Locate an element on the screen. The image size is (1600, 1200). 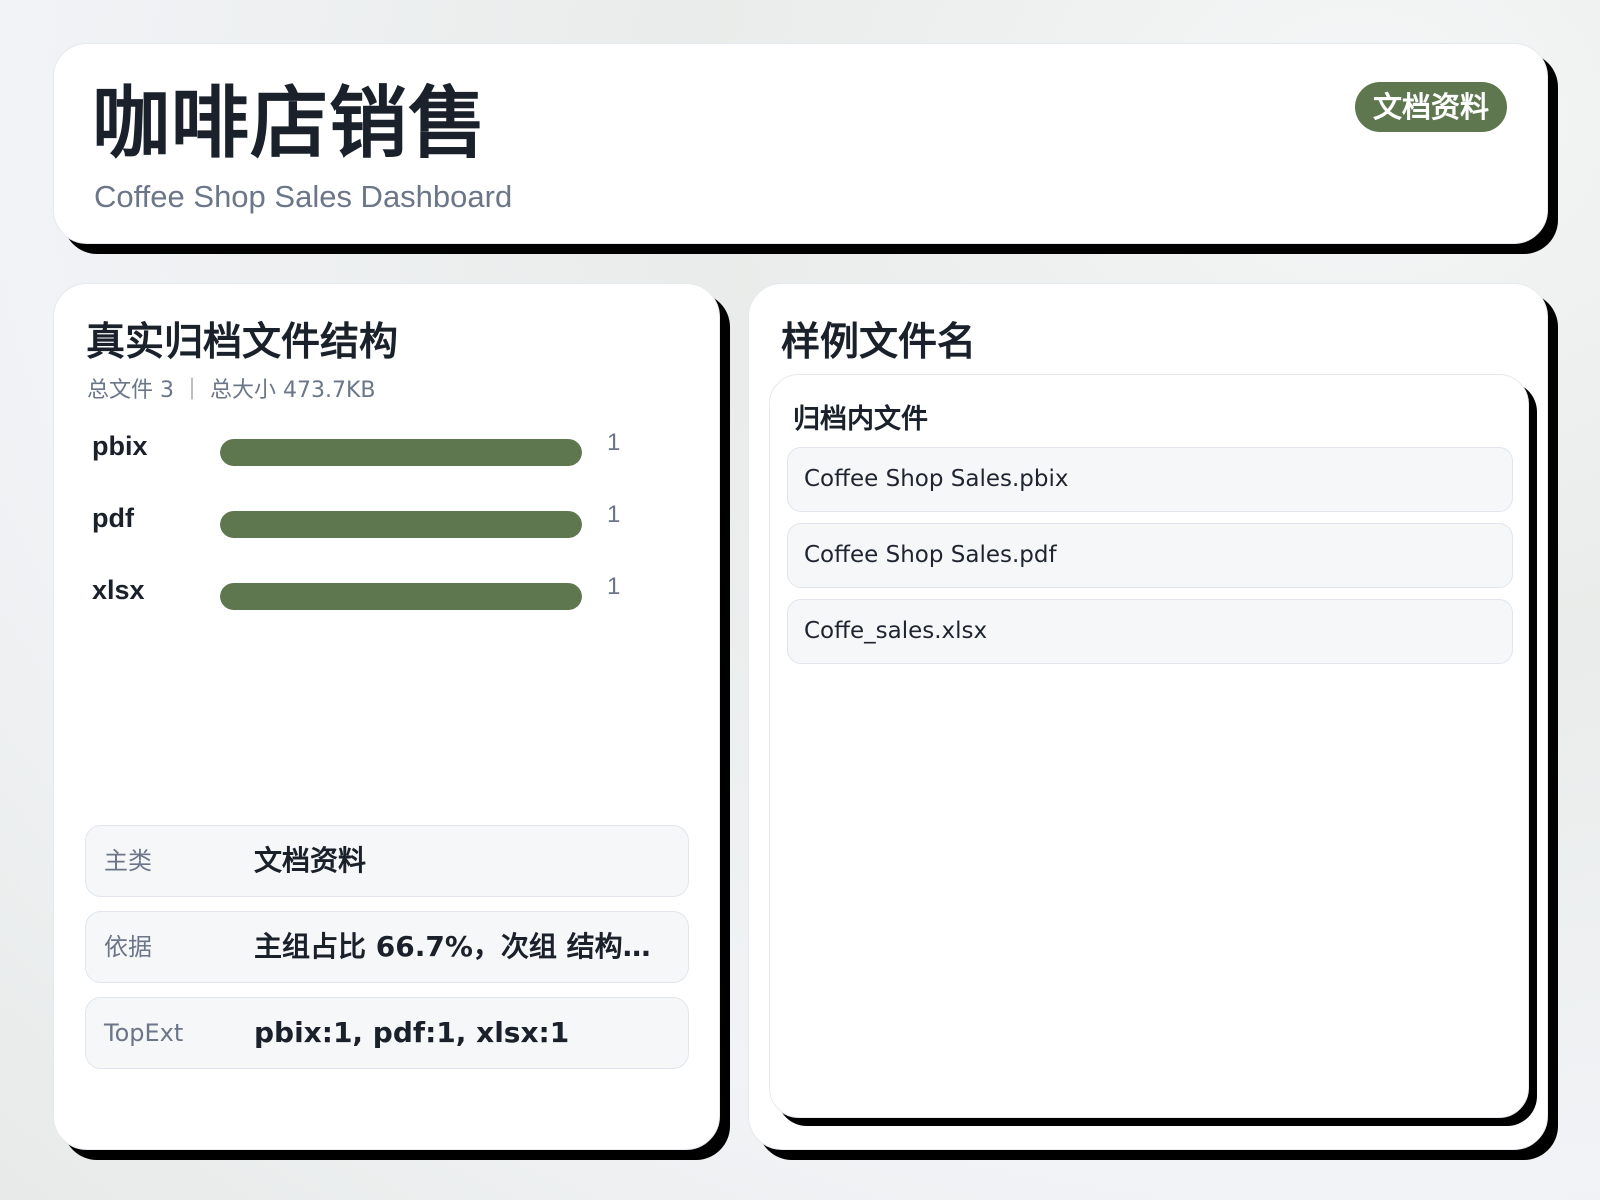
extension-row-xlsx: xlsx 1 is located at coordinates (392, 593).